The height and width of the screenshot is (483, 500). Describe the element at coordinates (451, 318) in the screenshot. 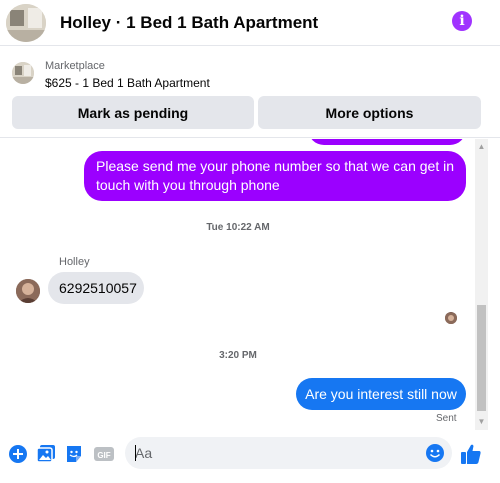

I see `read-receipt-avatar` at that location.